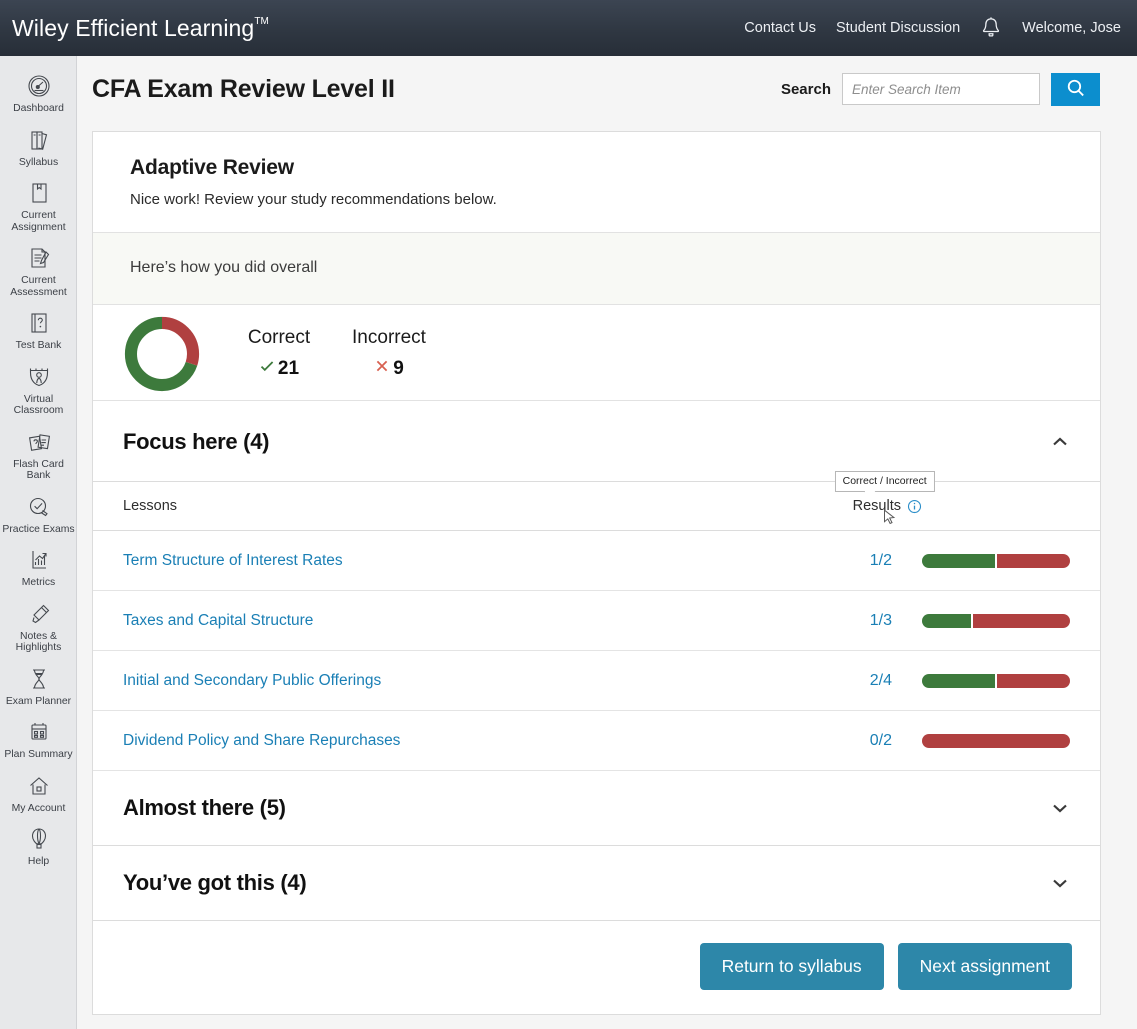 The width and height of the screenshot is (1137, 1029). Describe the element at coordinates (884, 498) in the screenshot. I see `column-header-results: Results Correct / Incorrect` at that location.